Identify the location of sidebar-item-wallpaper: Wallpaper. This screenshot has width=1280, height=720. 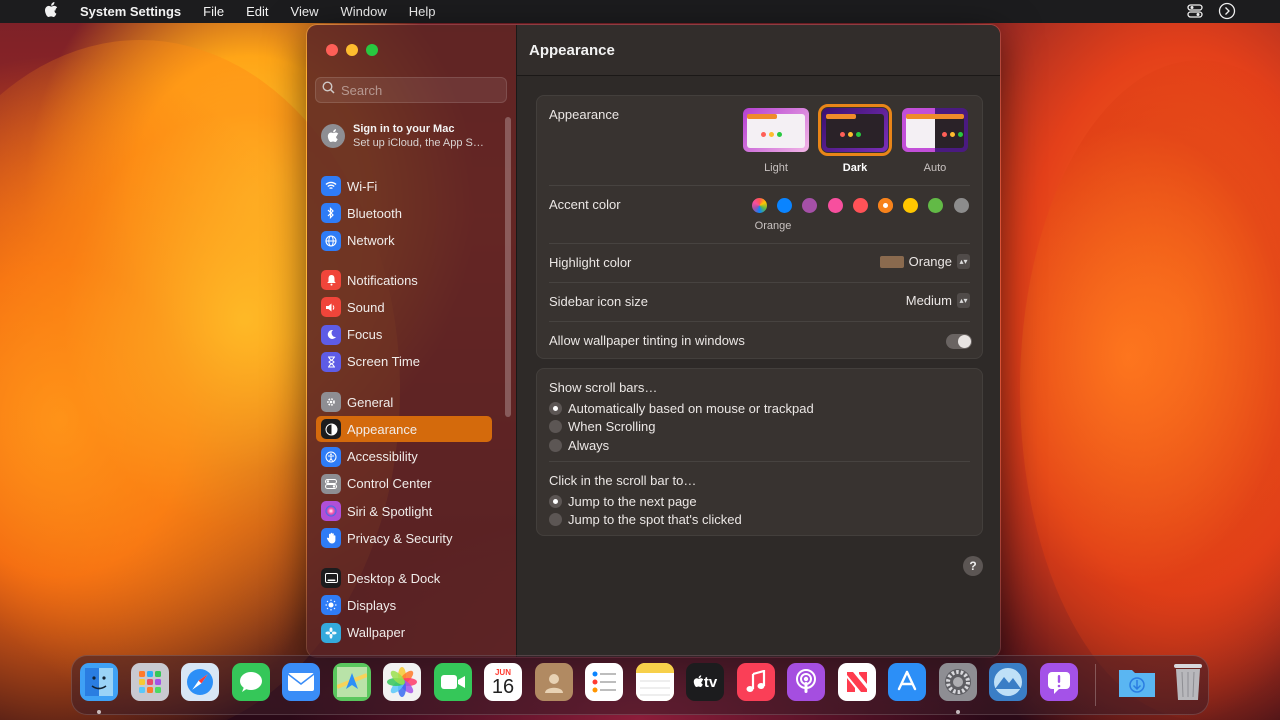
(404, 633).